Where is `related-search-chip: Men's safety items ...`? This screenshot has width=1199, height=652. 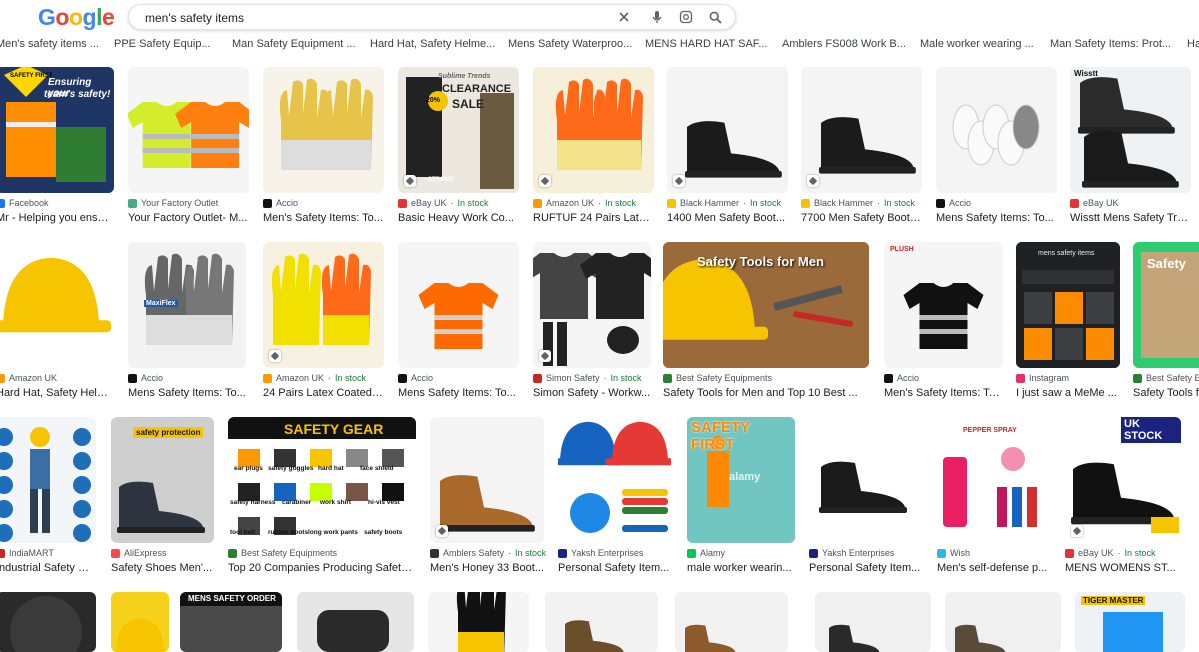 related-search-chip: Men's safety items ... is located at coordinates (49, 44).